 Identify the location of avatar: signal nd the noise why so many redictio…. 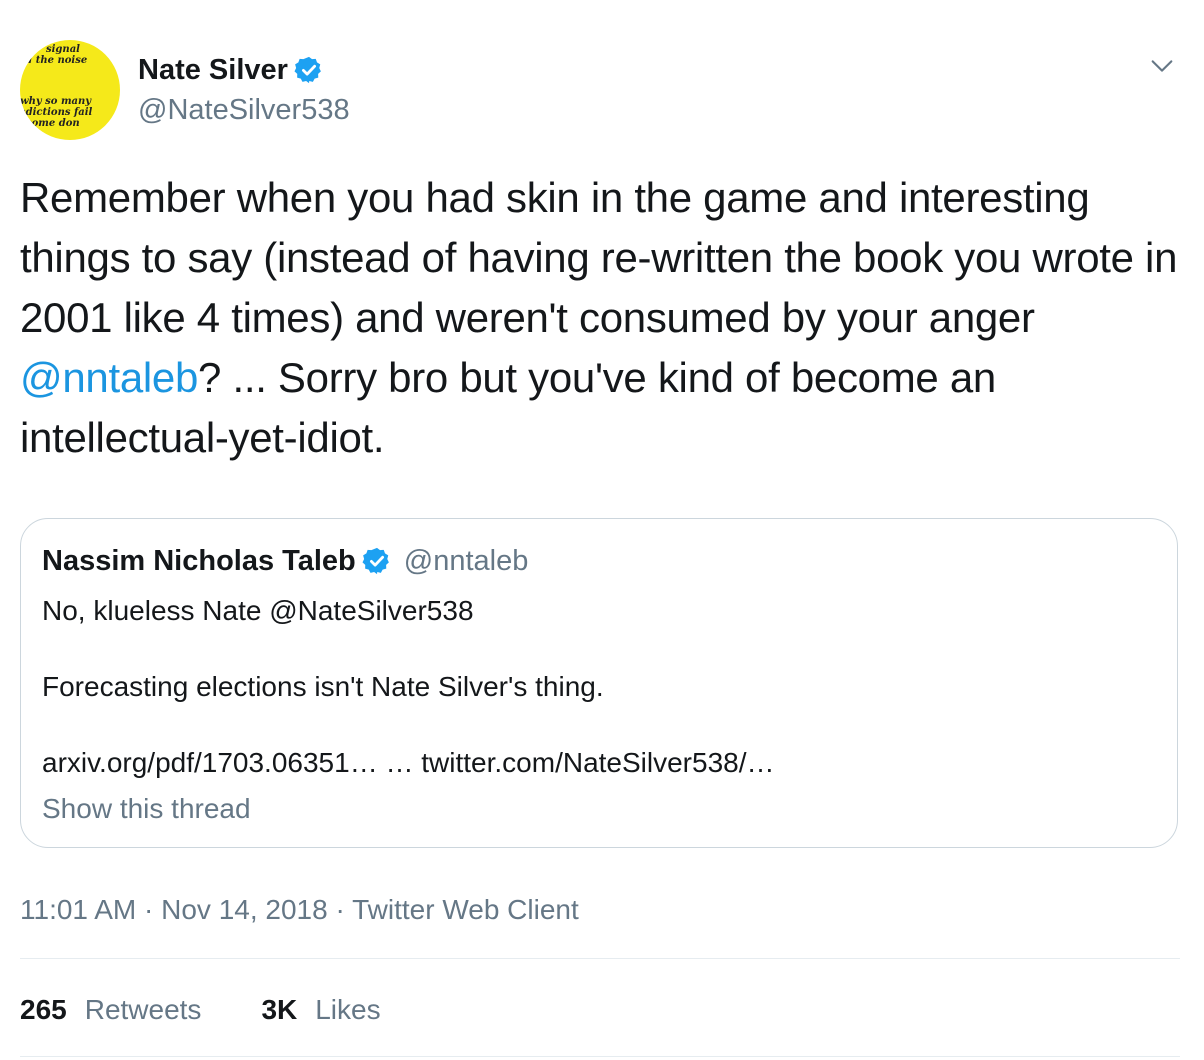
(70, 90).